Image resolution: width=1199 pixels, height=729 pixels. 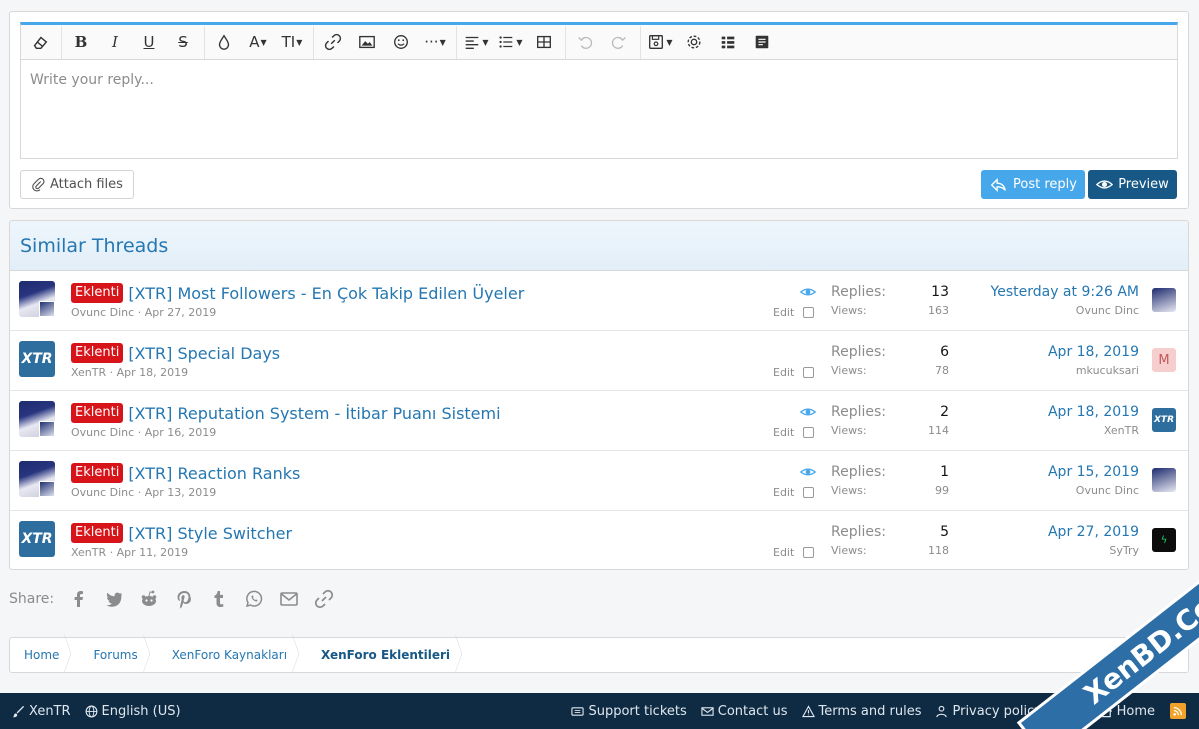 What do you see at coordinates (115, 42) in the screenshot?
I see `italic-icon: I` at bounding box center [115, 42].